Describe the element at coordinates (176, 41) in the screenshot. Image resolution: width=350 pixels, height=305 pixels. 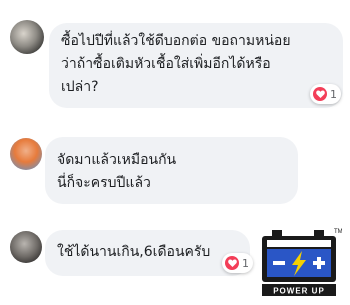
I see `comment-text: ซื้อไปปีที่แล้วใช้ดีบอกต่อ ขอถามหน่อย` at that location.